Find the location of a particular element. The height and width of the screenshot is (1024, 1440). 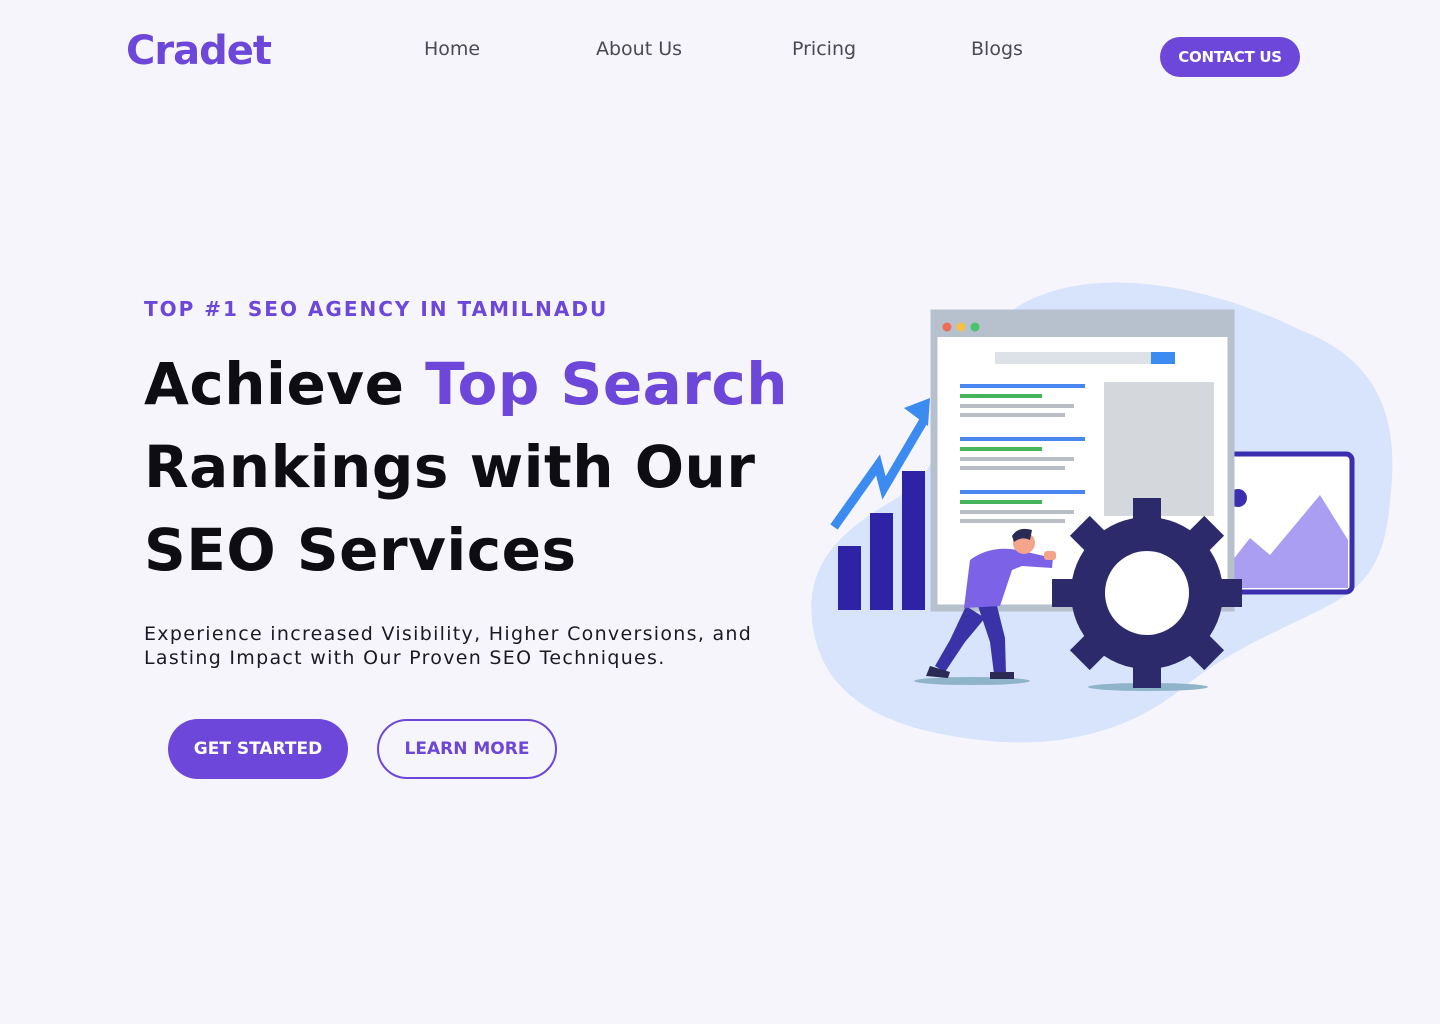

headline-part-1: Achieve is located at coordinates (285, 384).